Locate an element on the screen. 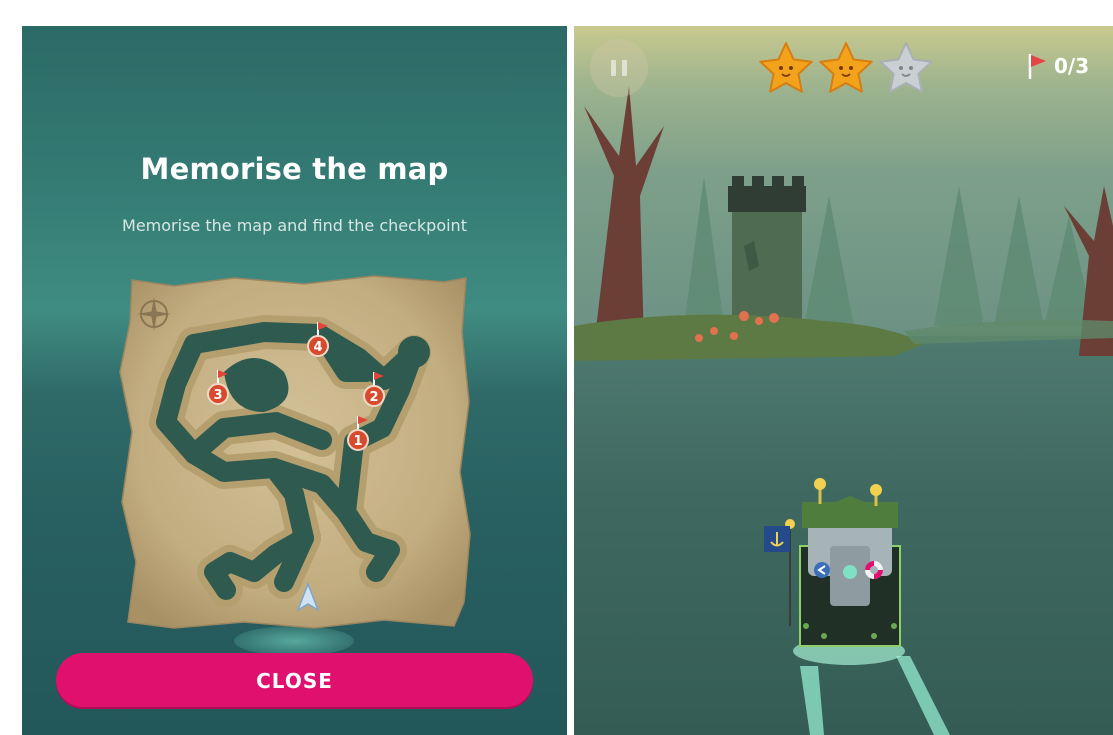 Image resolution: width=1113 pixels, height=735 pixels. checkpoint-label: 2 is located at coordinates (373, 397).